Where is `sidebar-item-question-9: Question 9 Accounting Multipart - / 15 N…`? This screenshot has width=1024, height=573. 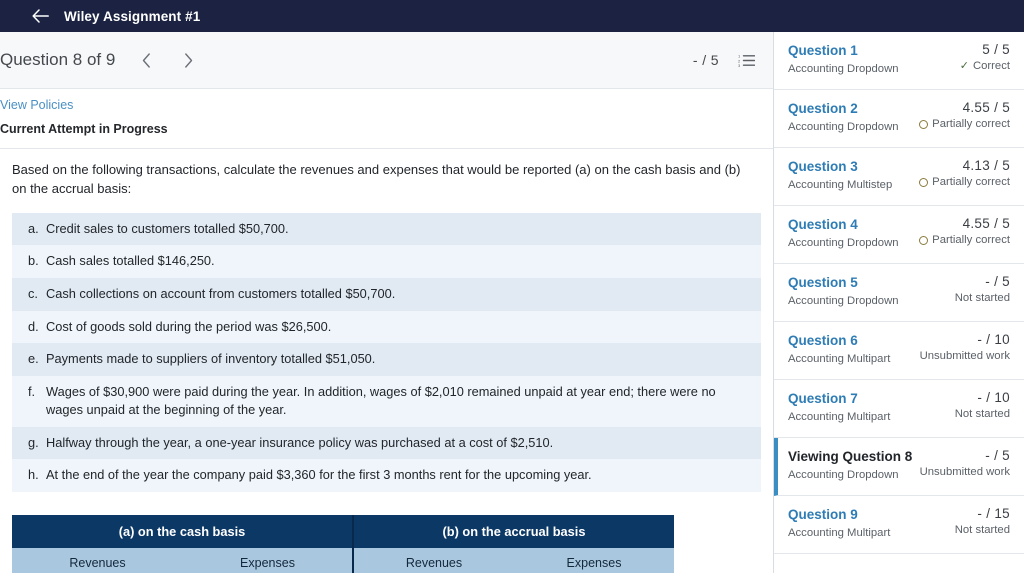 sidebar-item-question-9: Question 9 Accounting Multipart - / 15 N… is located at coordinates (899, 525).